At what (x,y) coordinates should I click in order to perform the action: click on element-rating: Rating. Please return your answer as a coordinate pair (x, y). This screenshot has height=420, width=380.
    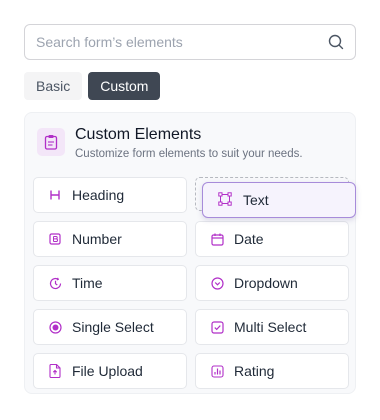
    Looking at the image, I should click on (272, 371).